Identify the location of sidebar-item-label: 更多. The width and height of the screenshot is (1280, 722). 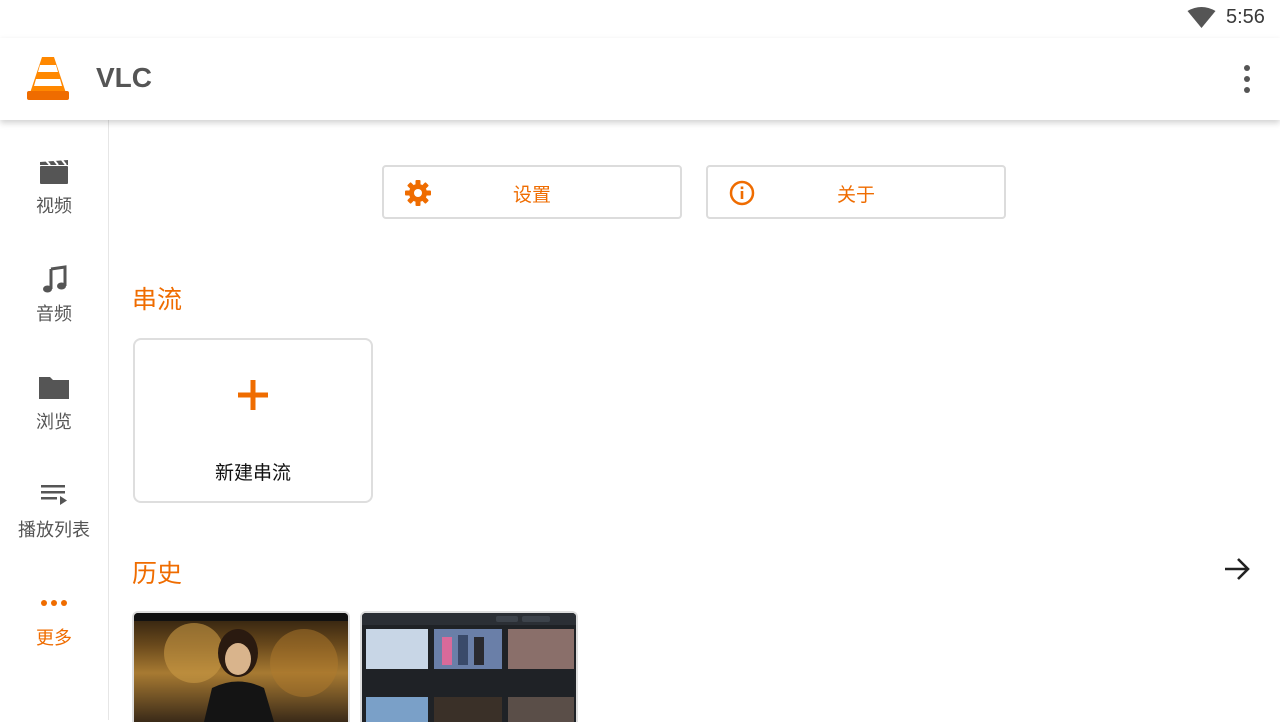
(54, 638).